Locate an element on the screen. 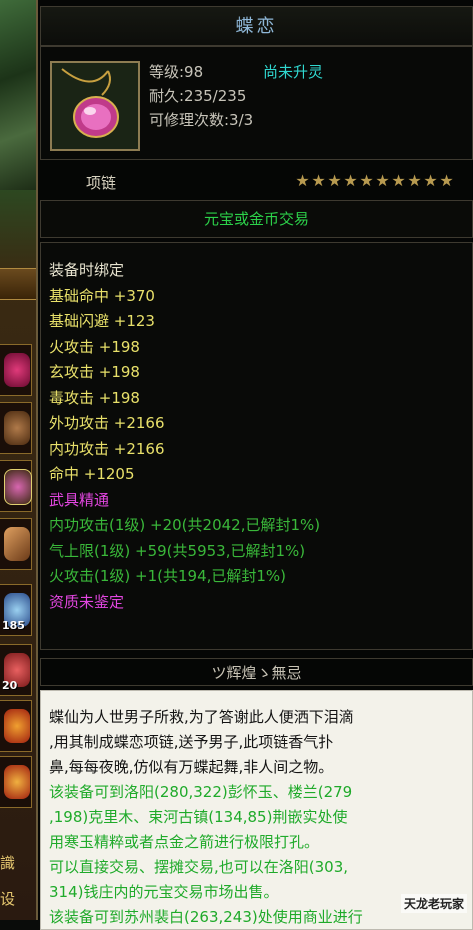 The image size is (473, 930). description-line: 可以直接交易、摆摊交易,也可以在洛阳(303, is located at coordinates (199, 867).